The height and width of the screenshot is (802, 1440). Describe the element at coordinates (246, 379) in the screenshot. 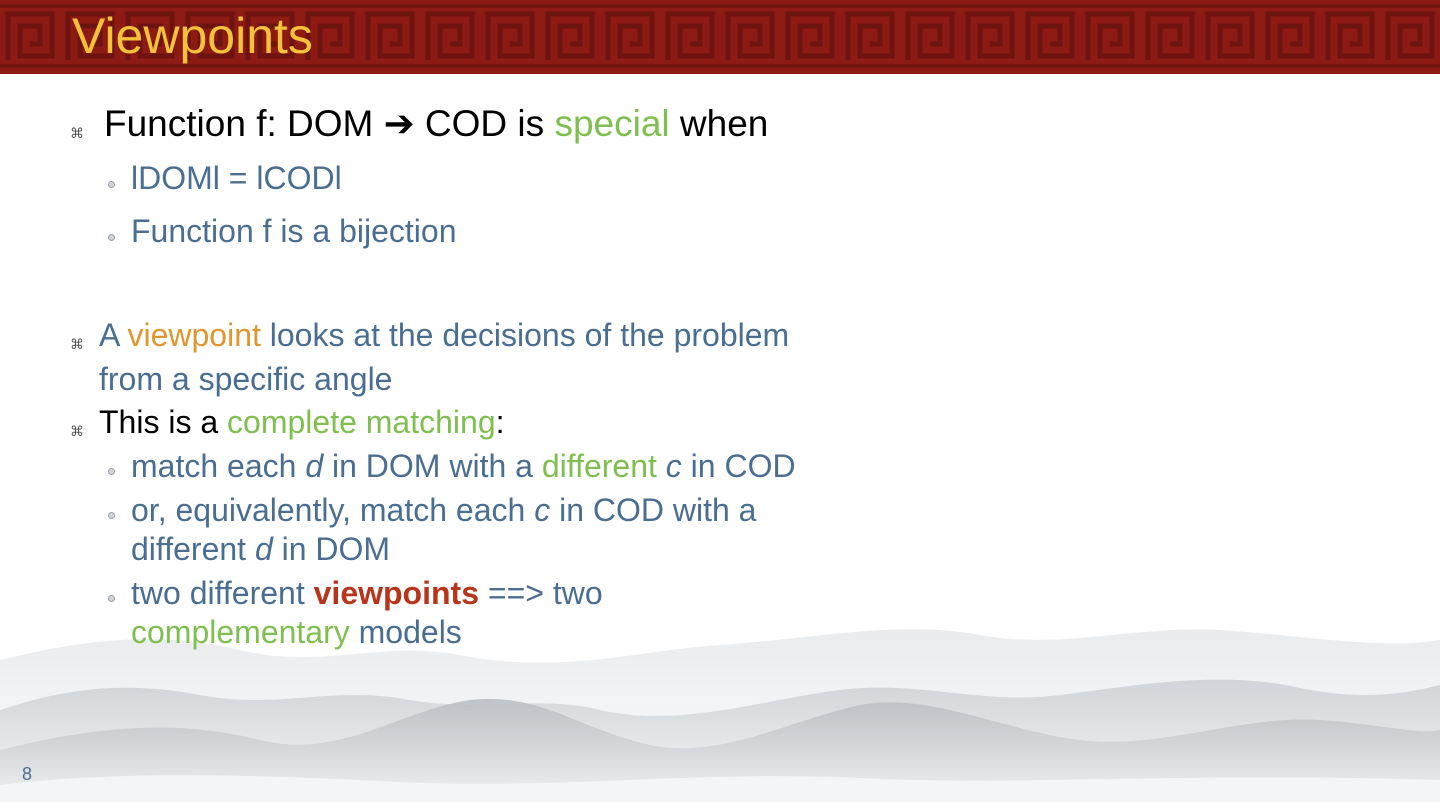

I see `bullet-viewpoint-cont: from a specific angle` at that location.